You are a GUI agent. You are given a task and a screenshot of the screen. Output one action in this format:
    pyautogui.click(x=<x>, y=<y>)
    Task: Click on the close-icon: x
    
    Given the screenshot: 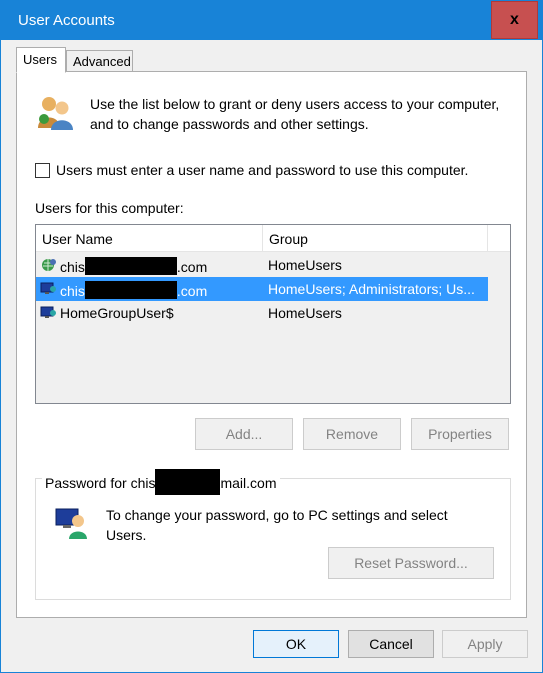 What is the action you would take?
    pyautogui.click(x=514, y=19)
    